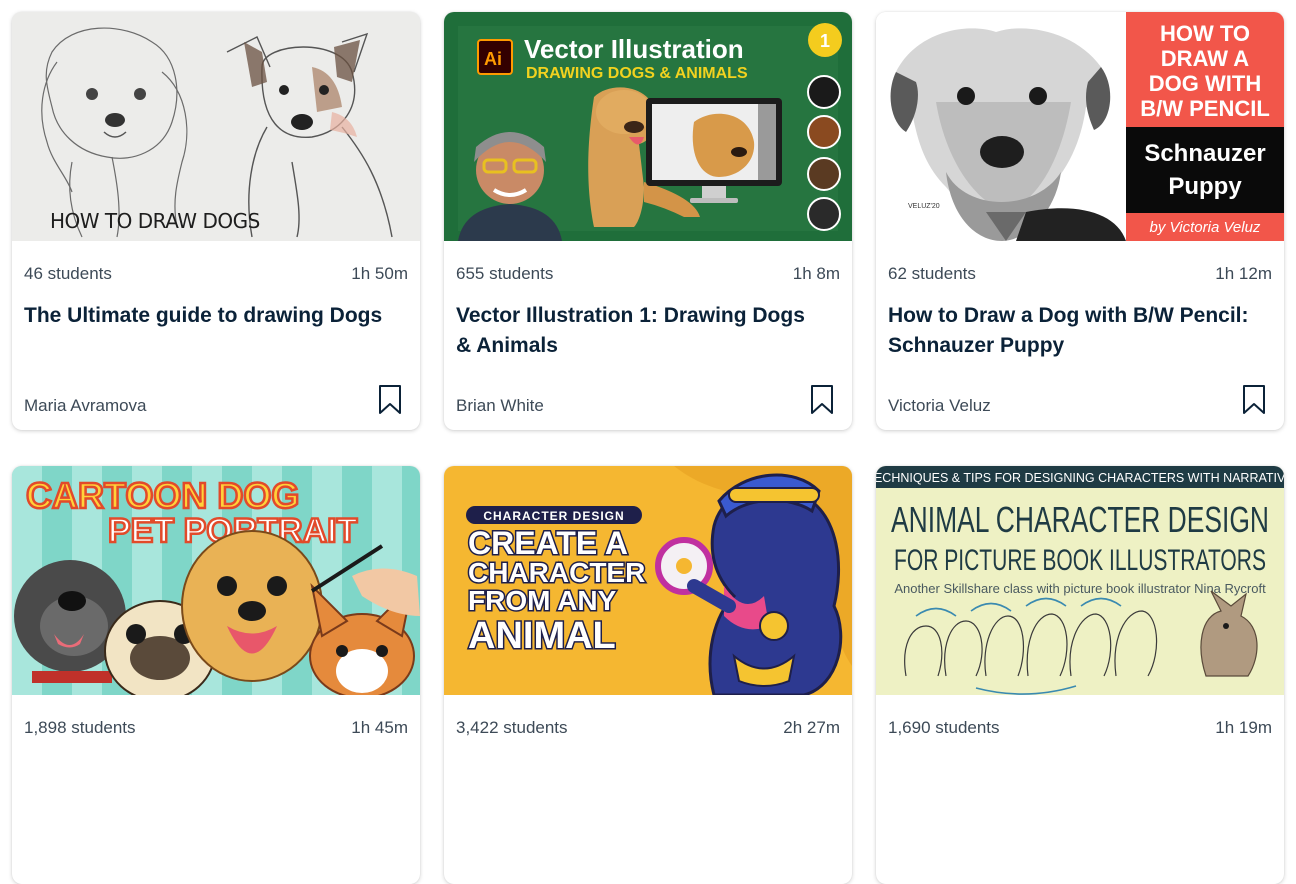 The height and width of the screenshot is (884, 1296). Describe the element at coordinates (1205, 83) in the screenshot. I see `thumb-heading-line: DOG WITH` at that location.